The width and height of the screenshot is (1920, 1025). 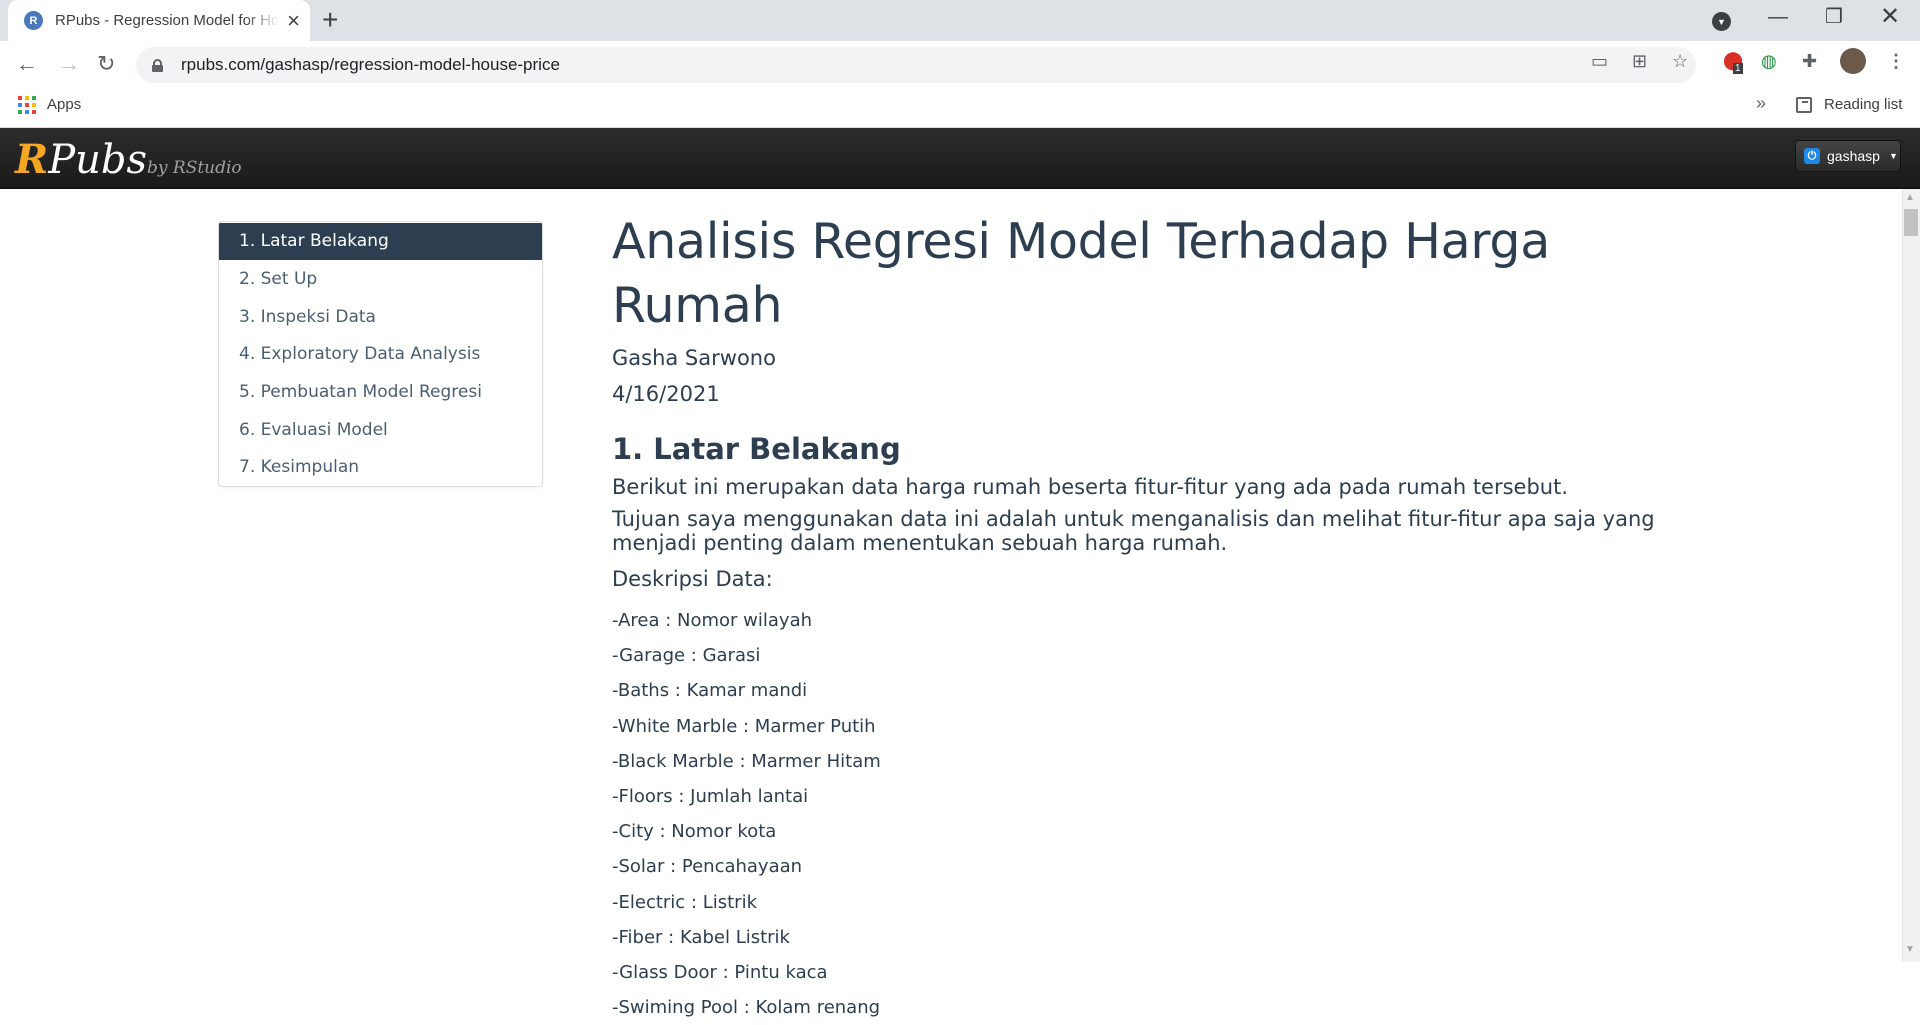 I want to click on reload-icon: ↻, so click(x=106, y=64).